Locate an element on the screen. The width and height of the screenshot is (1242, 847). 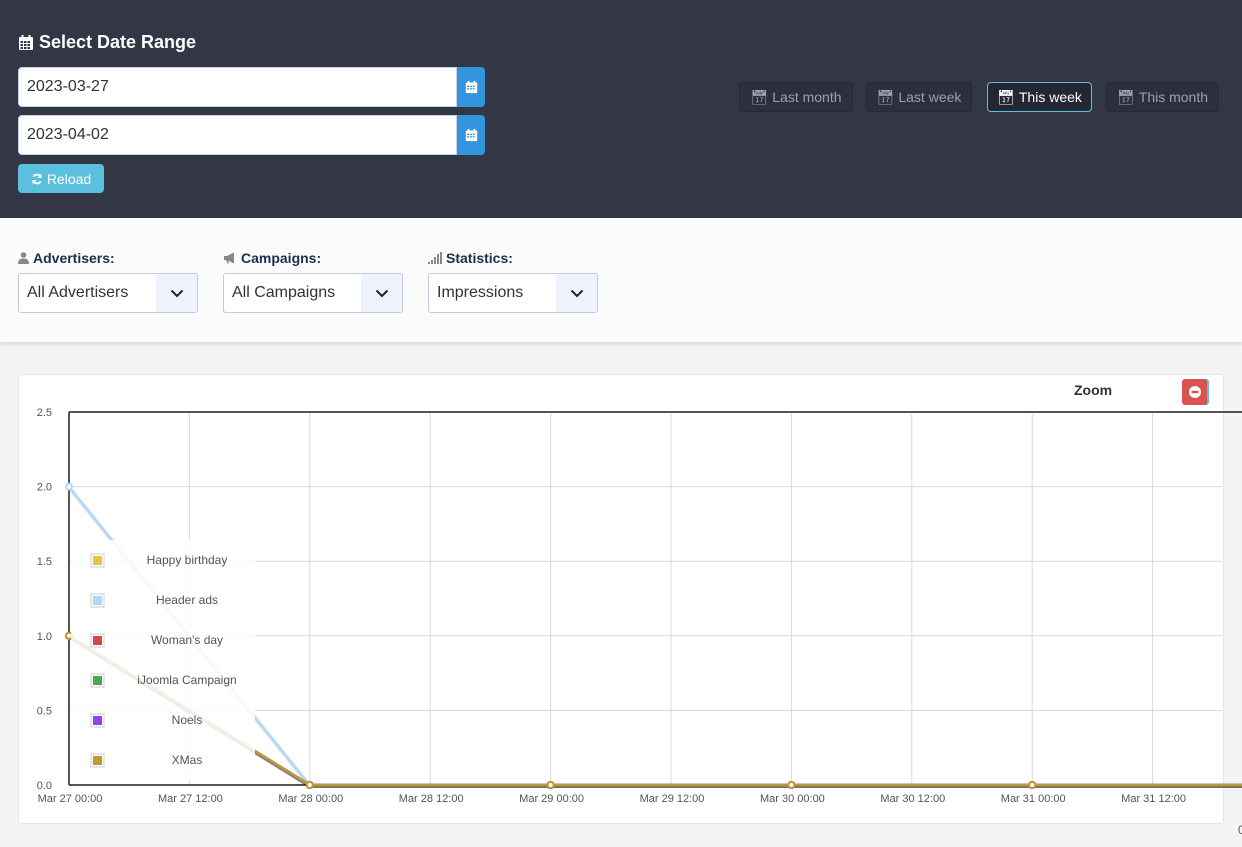
x-tick-label: Mar 31 12:00 is located at coordinates (1153, 799).